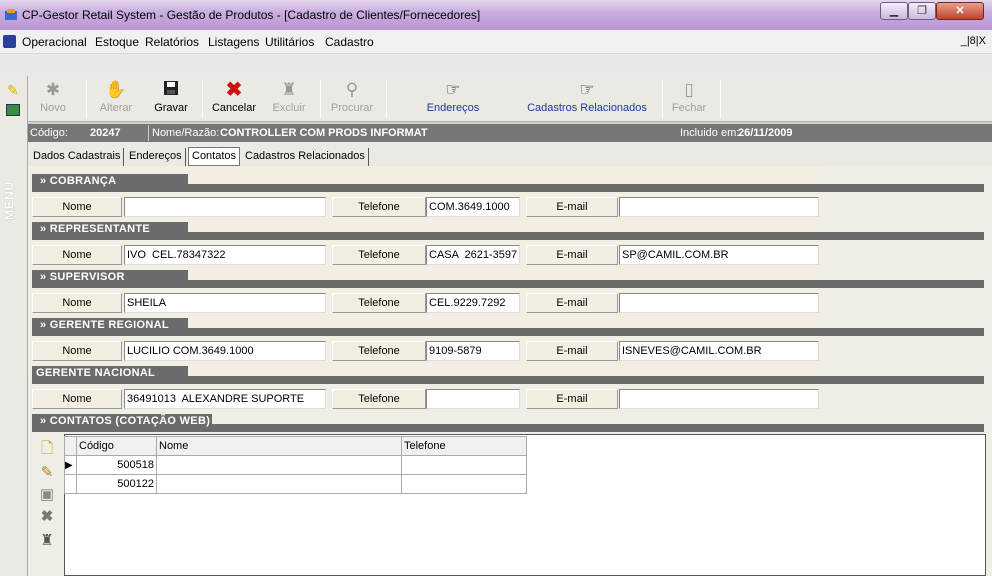  I want to click on menu-listagens: Listagens, so click(233, 42).